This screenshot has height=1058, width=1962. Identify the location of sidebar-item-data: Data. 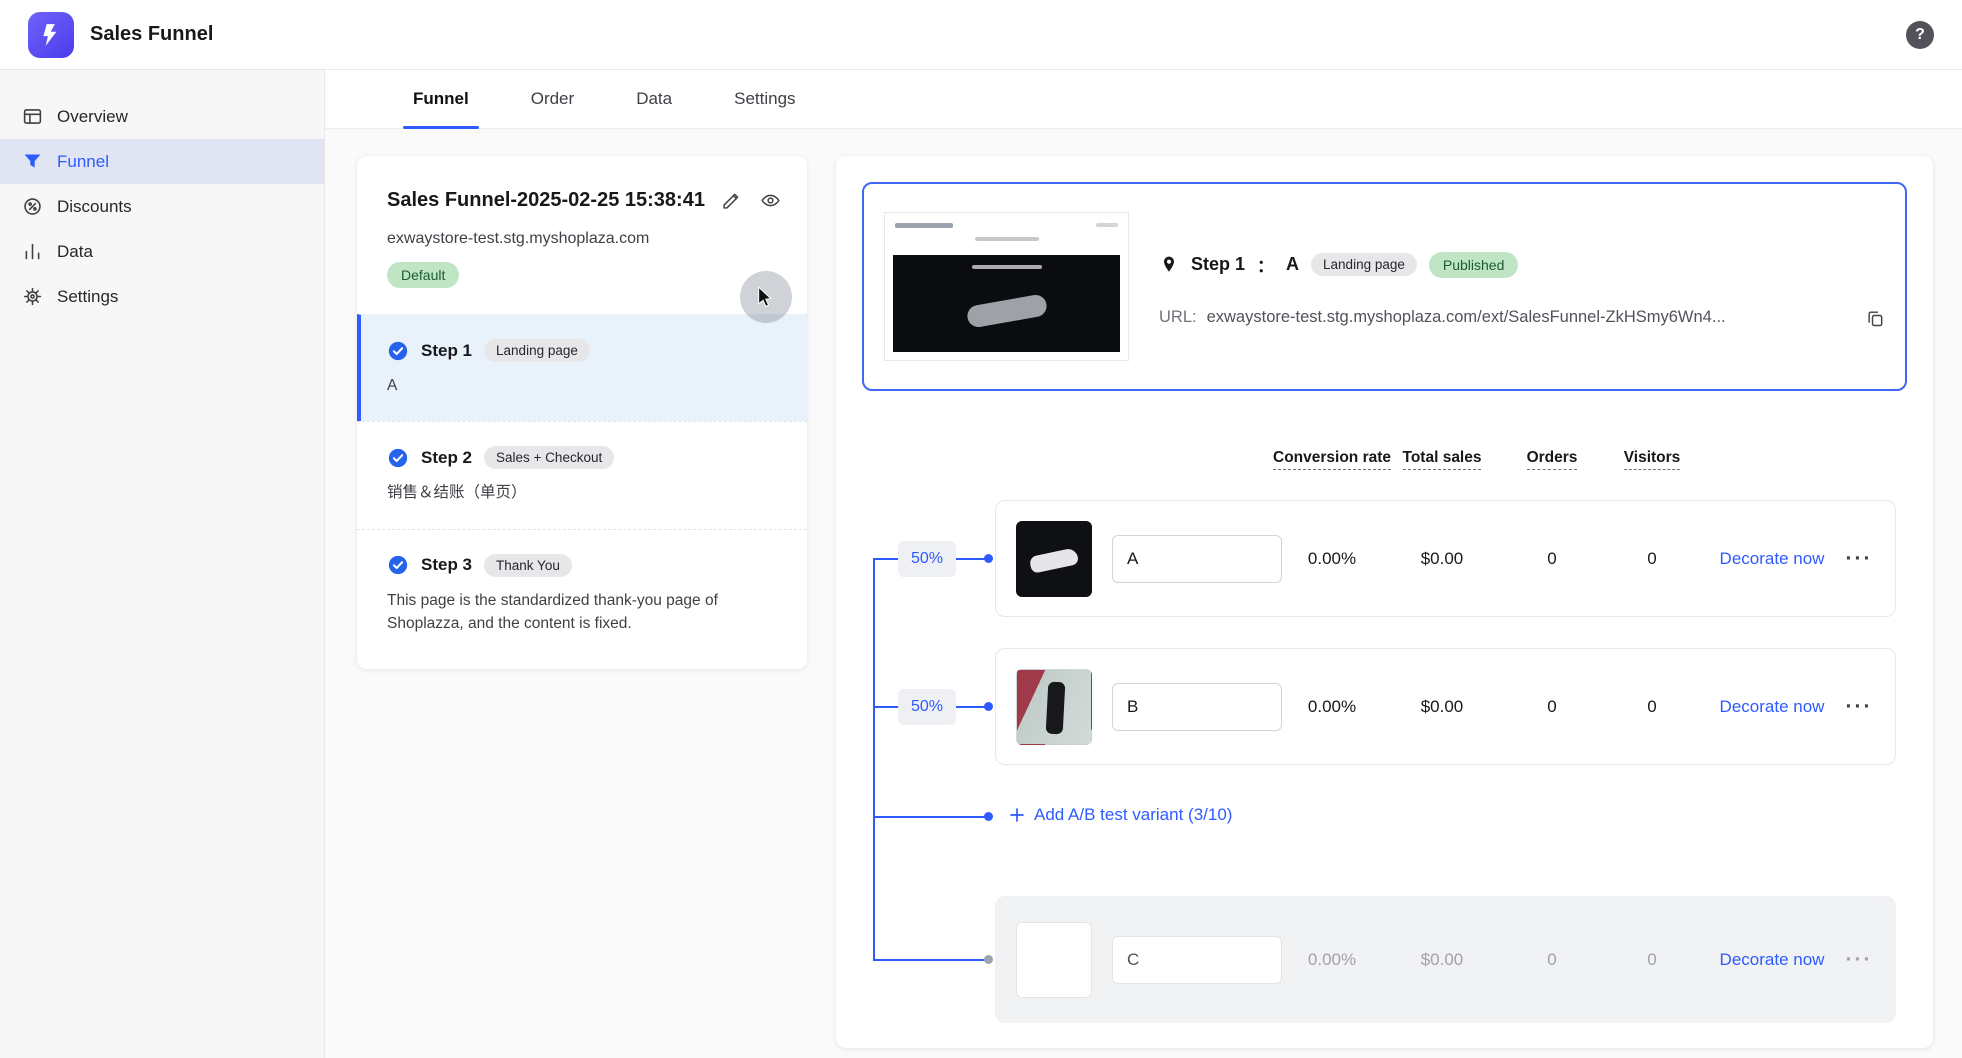
(162, 251).